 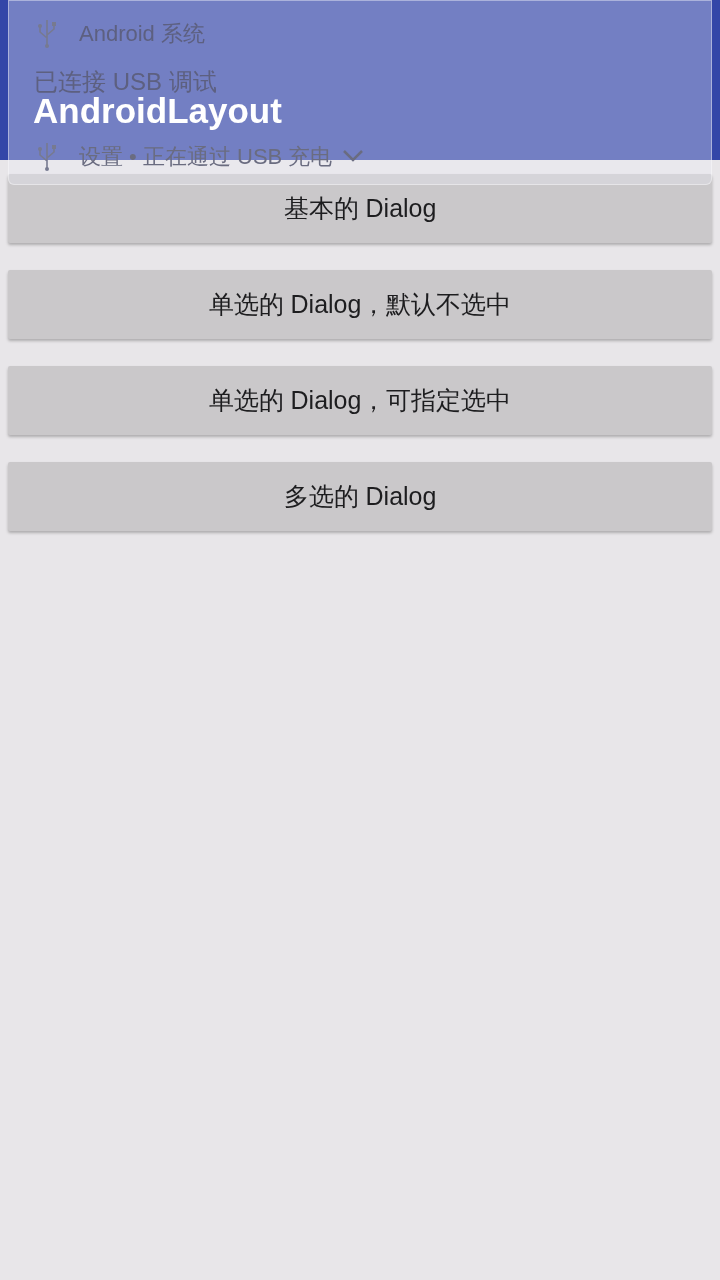 What do you see at coordinates (353, 156) in the screenshot?
I see `chevron-down-icon` at bounding box center [353, 156].